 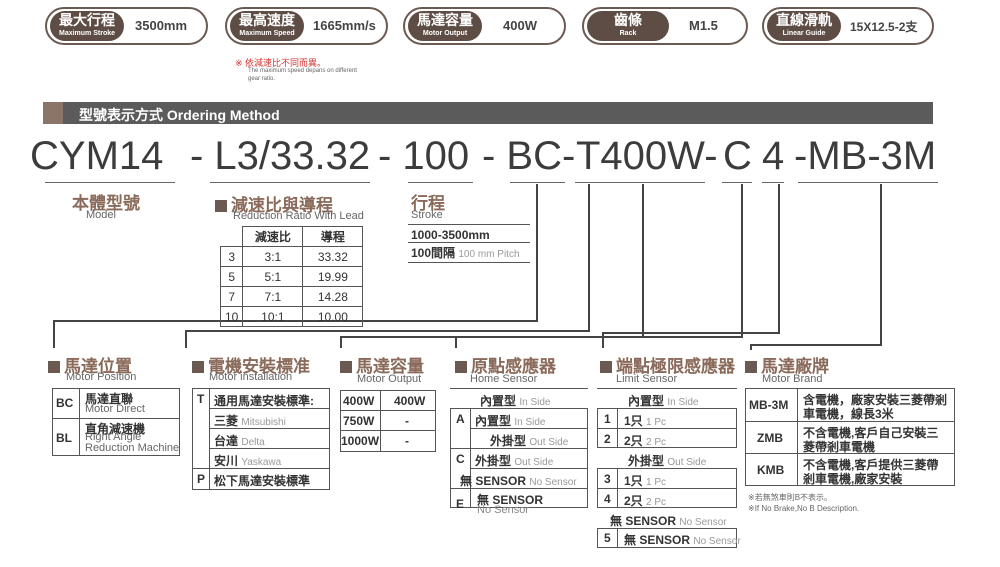 I want to click on limit-sensor-item: 無 SENSOR No Sensor, so click(x=682, y=539).